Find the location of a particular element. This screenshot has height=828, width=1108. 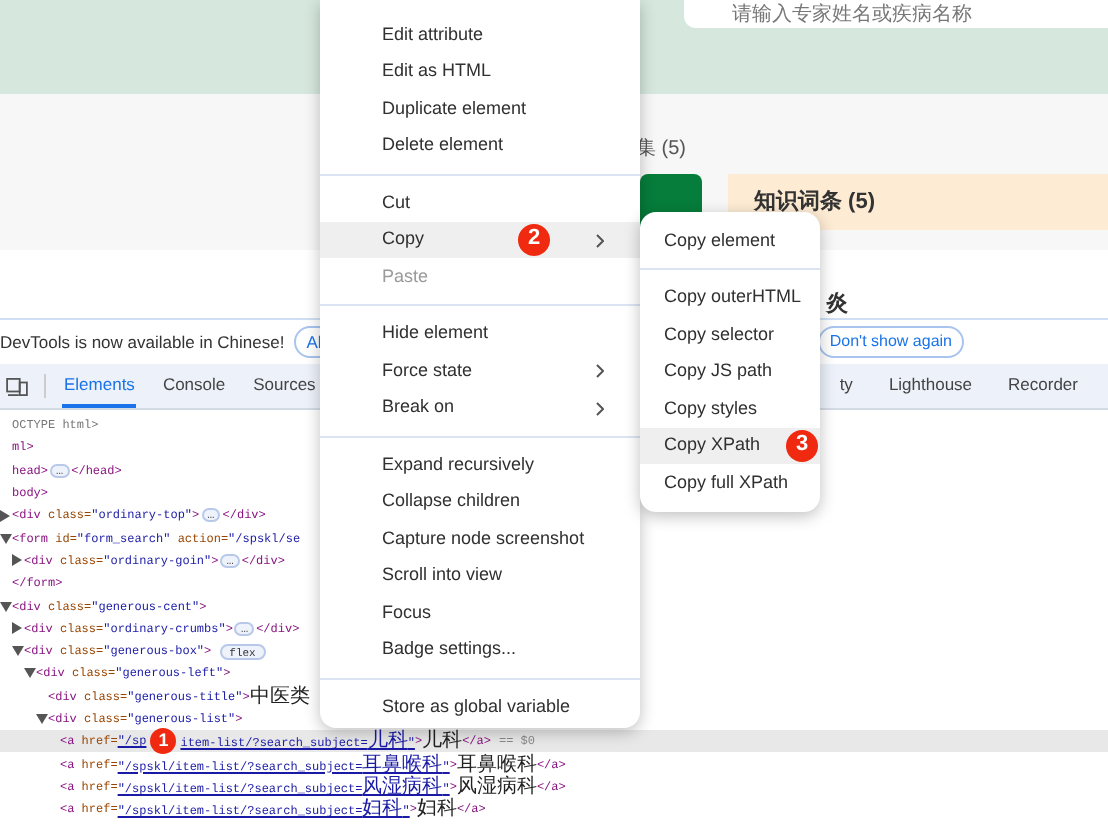

menu-item: Break on is located at coordinates (480, 407).